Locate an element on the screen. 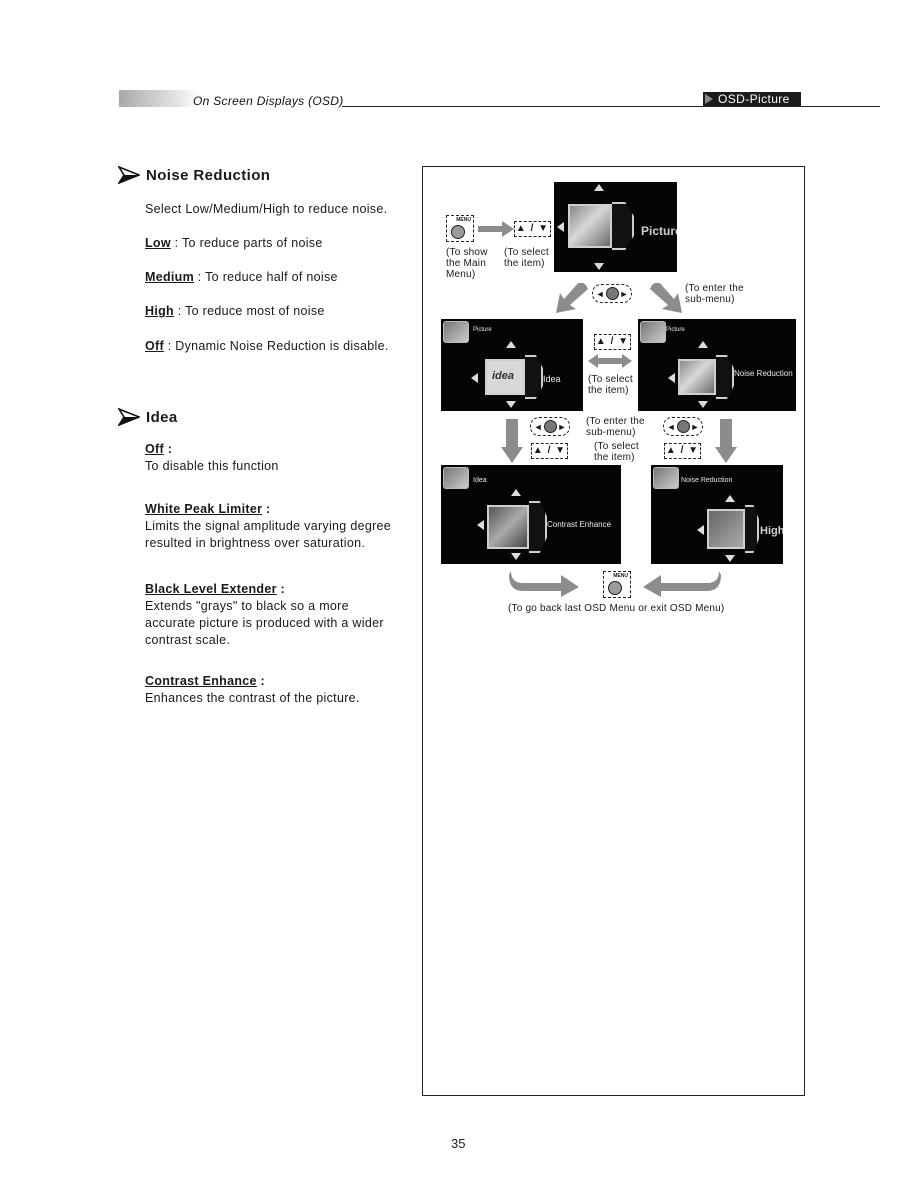  osd-screen-noise-reduction: Picture Noise Reduction is located at coordinates (717, 365).